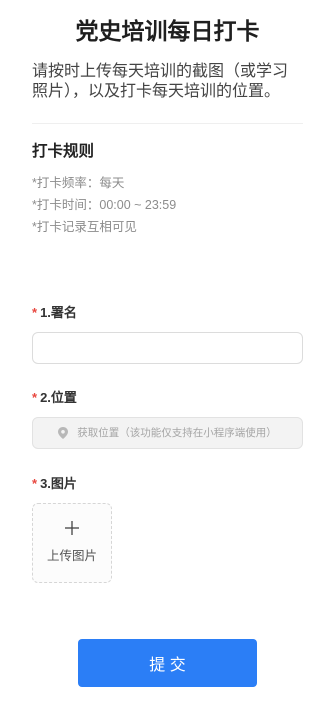 This screenshot has width=335, height=704. What do you see at coordinates (78, 183) in the screenshot?
I see `rule-item: *打卡频率：每天` at bounding box center [78, 183].